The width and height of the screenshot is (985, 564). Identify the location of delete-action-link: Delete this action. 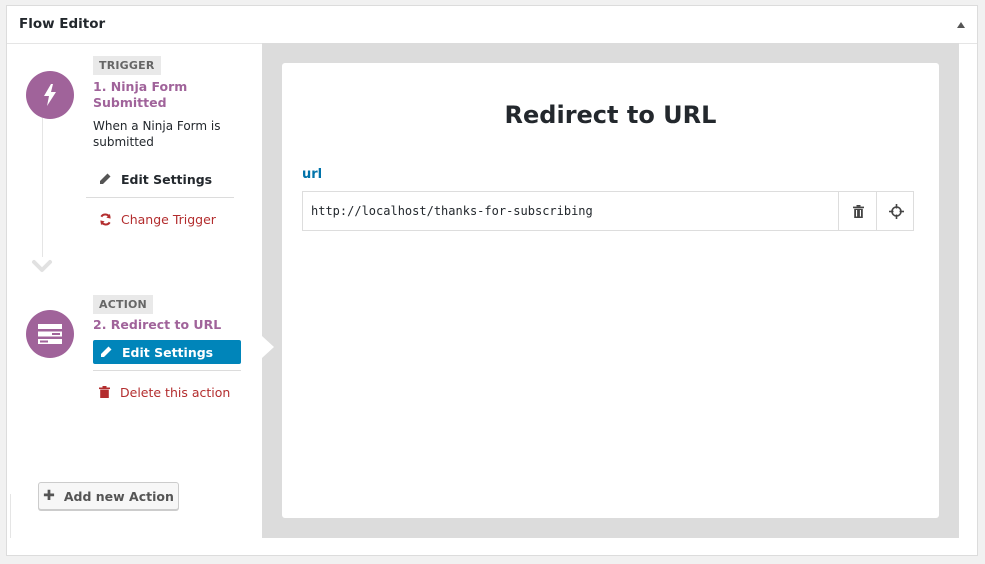
(167, 392).